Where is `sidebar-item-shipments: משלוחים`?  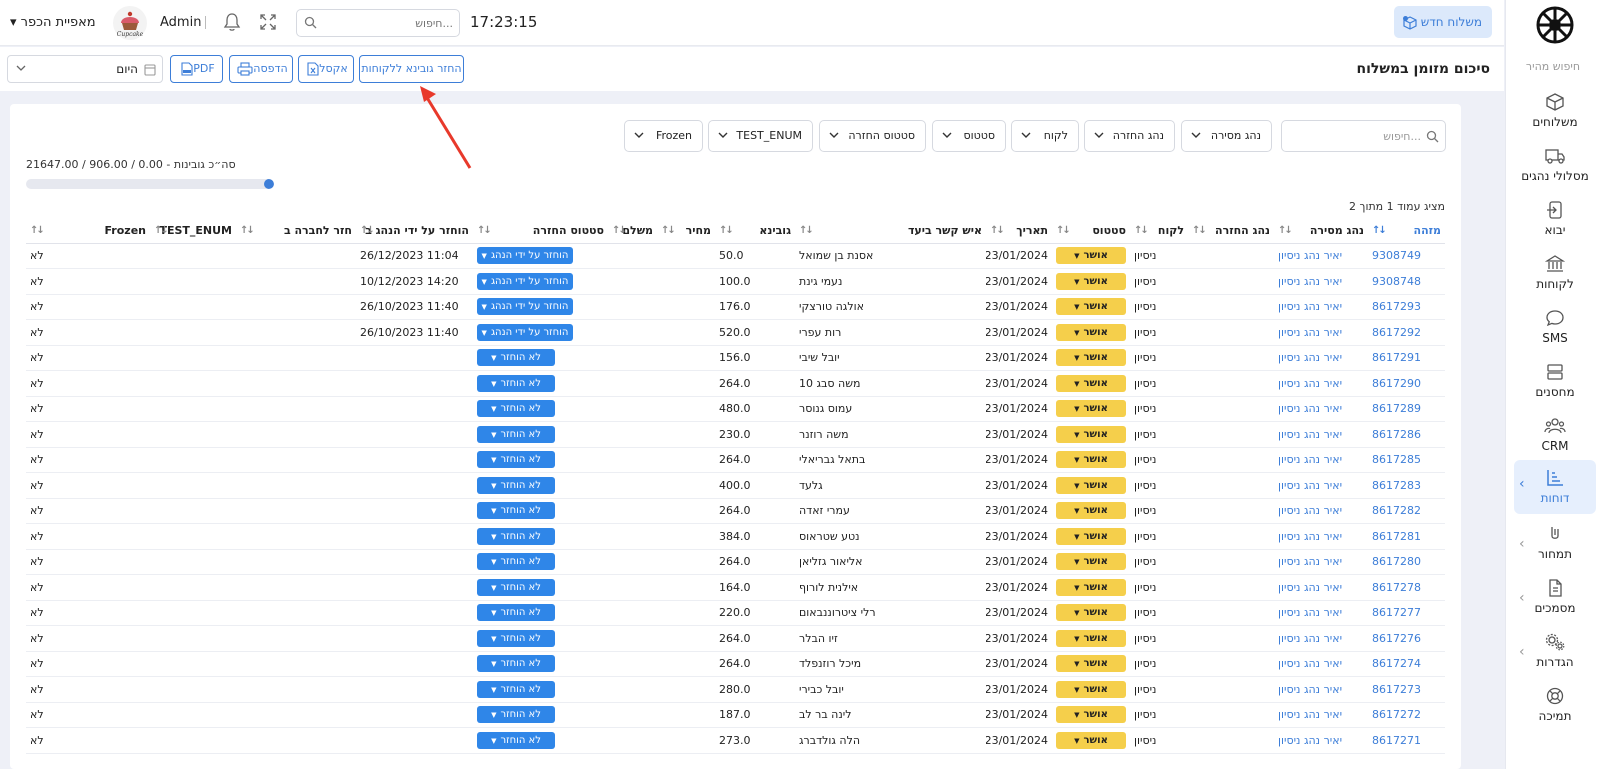 sidebar-item-shipments: משלוחים is located at coordinates (1555, 115).